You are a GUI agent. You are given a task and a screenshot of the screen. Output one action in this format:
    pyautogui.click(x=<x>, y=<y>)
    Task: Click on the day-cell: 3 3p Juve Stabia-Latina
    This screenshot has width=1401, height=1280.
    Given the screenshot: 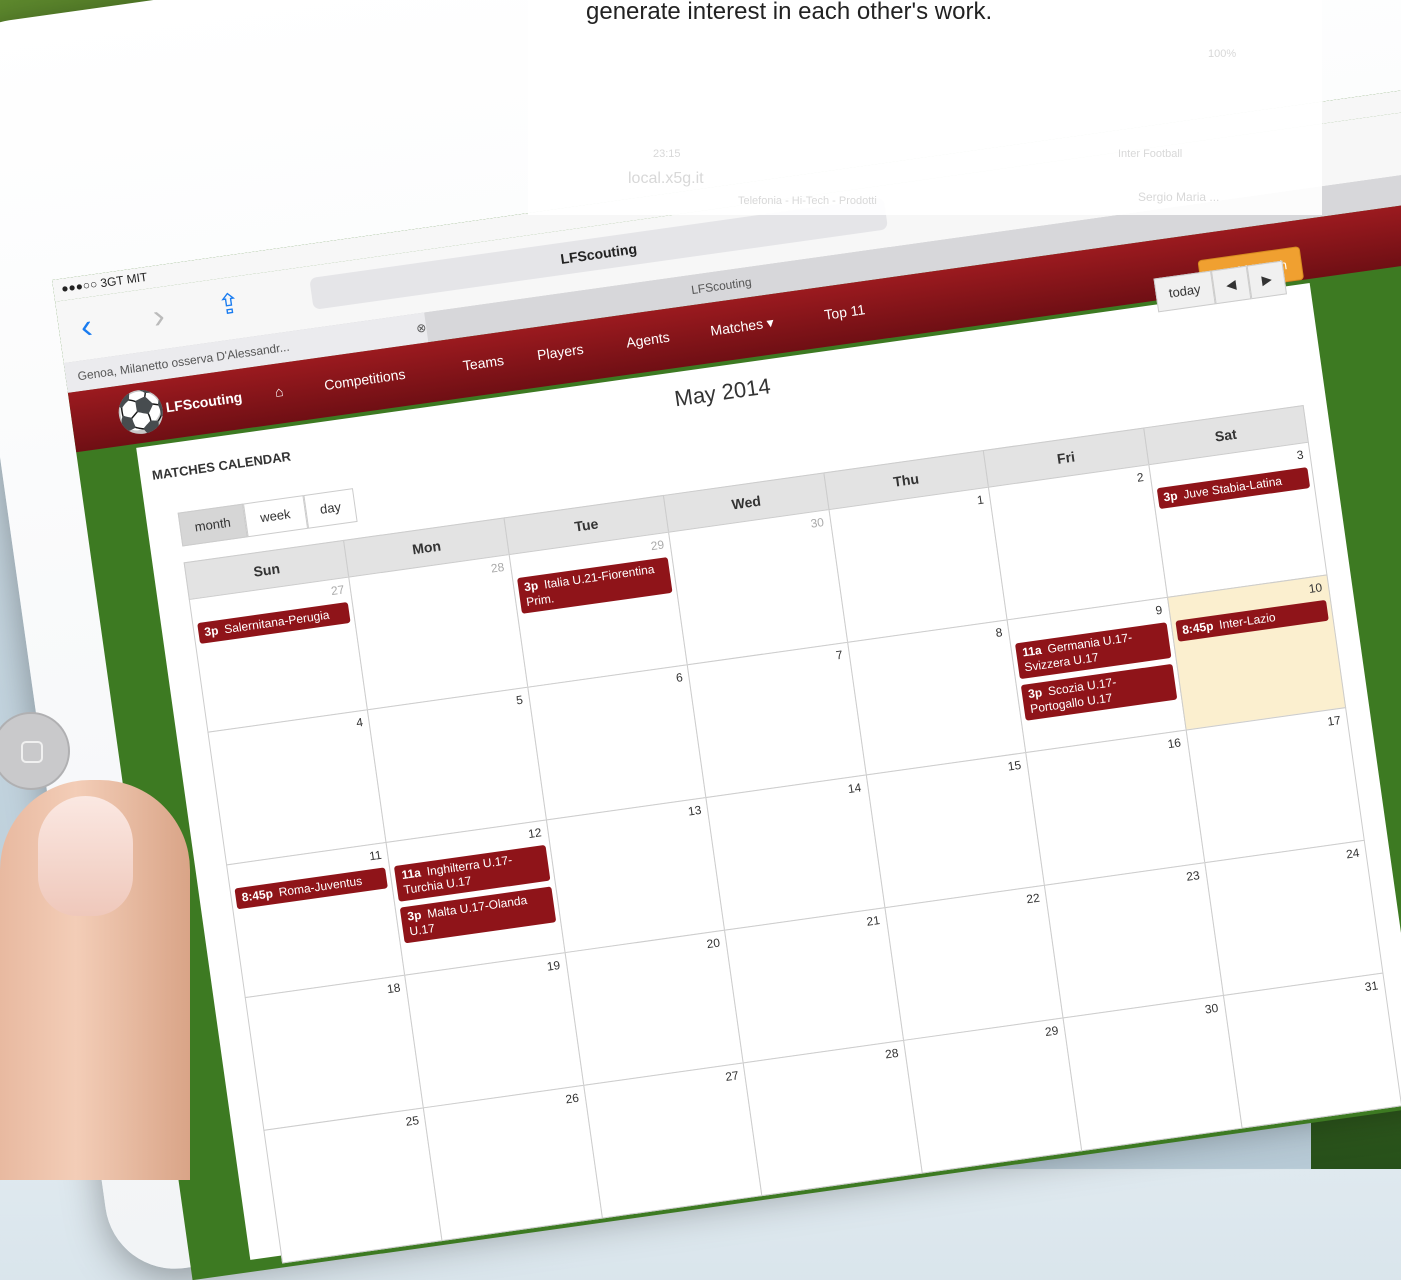 What is the action you would take?
    pyautogui.click(x=1237, y=519)
    